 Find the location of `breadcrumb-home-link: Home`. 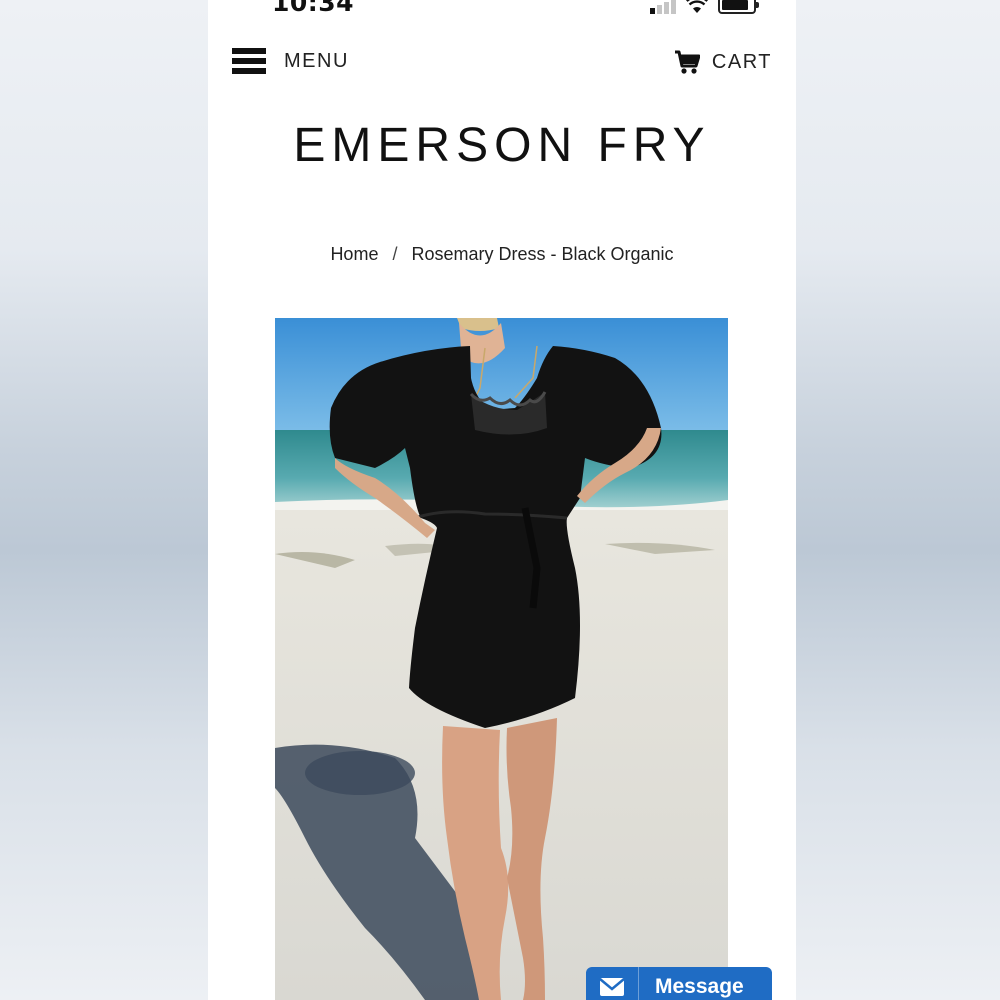

breadcrumb-home-link: Home is located at coordinates (354, 254).